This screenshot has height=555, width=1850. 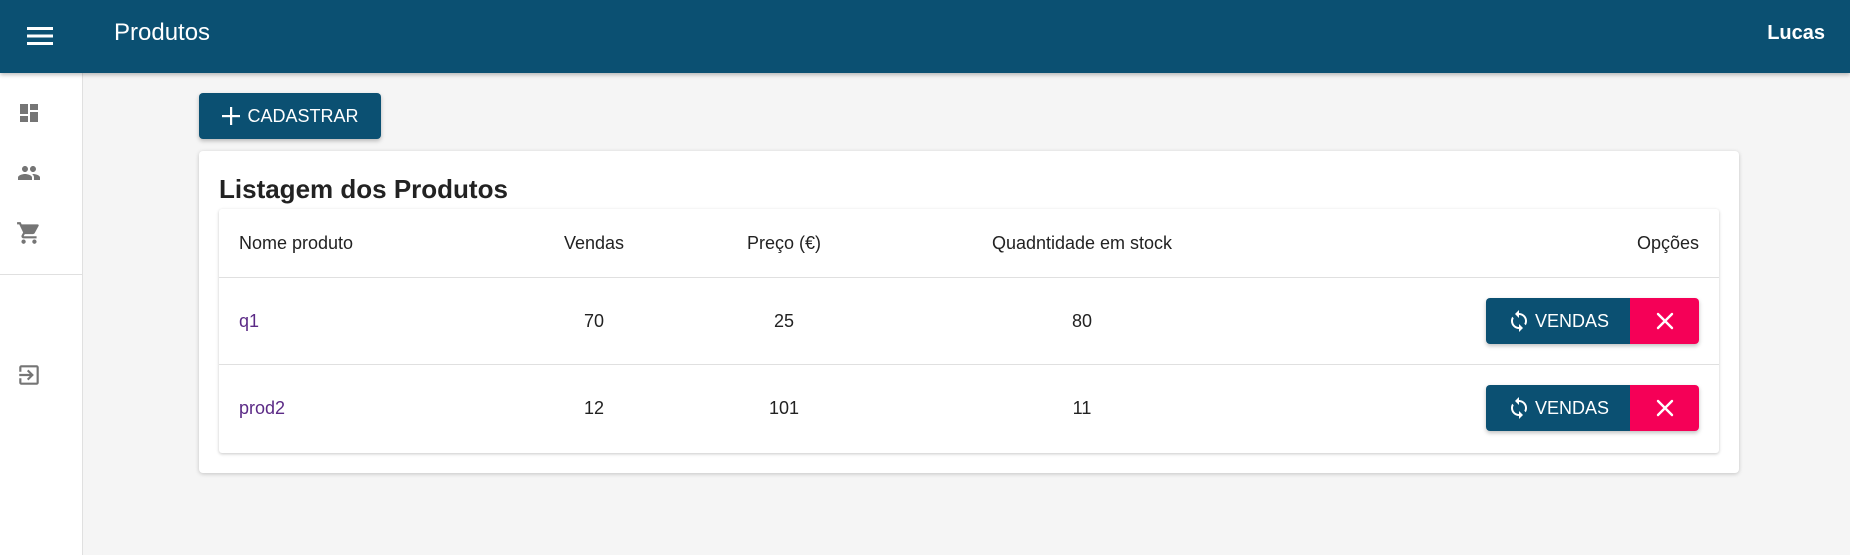 I want to click on sidebar-item-cart, so click(x=29, y=233).